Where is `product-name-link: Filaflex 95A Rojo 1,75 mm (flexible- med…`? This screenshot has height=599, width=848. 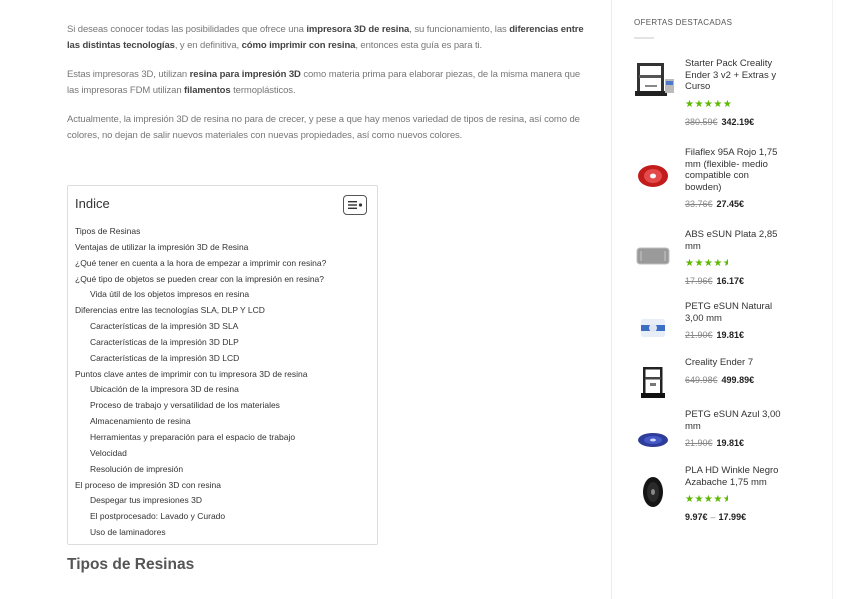 product-name-link: Filaflex 95A Rojo 1,75 mm (flexible- med… is located at coordinates (735, 170).